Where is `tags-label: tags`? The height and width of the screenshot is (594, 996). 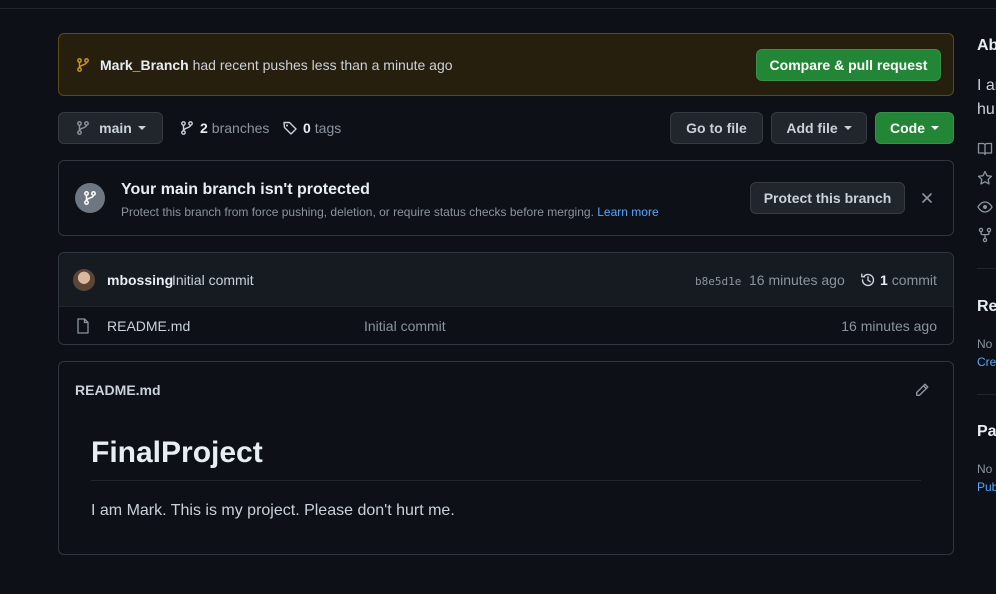
tags-label: tags is located at coordinates (328, 128).